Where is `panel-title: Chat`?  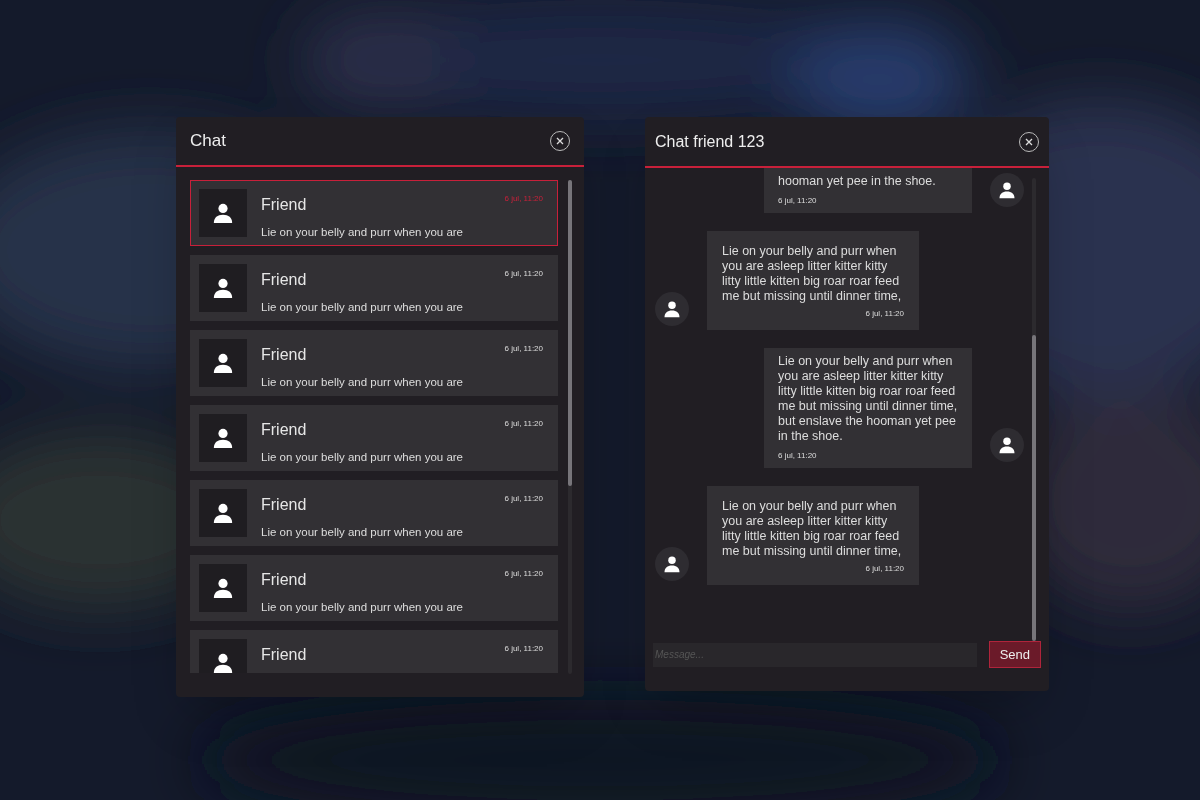
panel-title: Chat is located at coordinates (208, 141).